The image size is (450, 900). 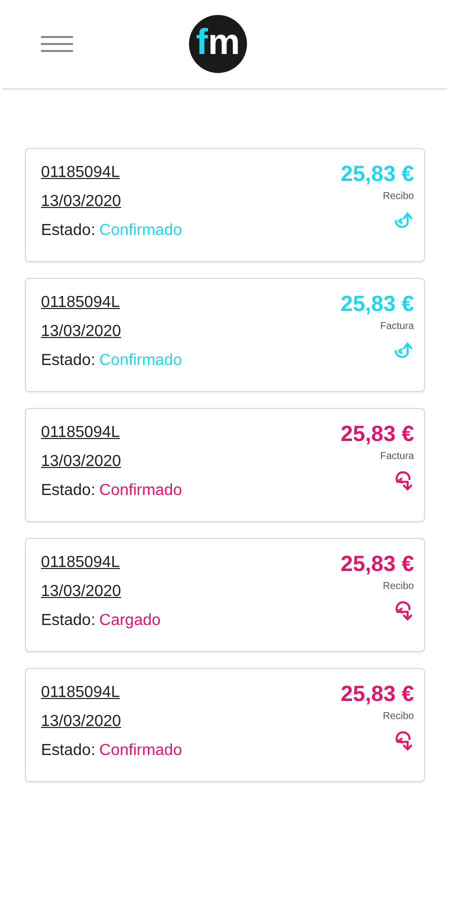 I want to click on status-value: Cargado, so click(x=130, y=621).